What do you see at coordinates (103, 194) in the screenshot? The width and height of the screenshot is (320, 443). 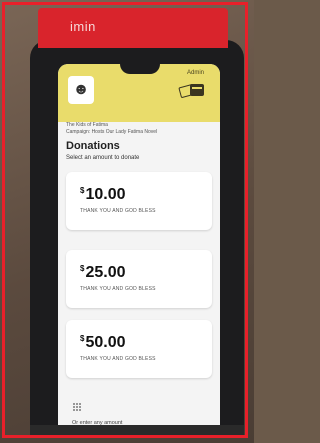 I see `amount-value: $10.00` at bounding box center [103, 194].